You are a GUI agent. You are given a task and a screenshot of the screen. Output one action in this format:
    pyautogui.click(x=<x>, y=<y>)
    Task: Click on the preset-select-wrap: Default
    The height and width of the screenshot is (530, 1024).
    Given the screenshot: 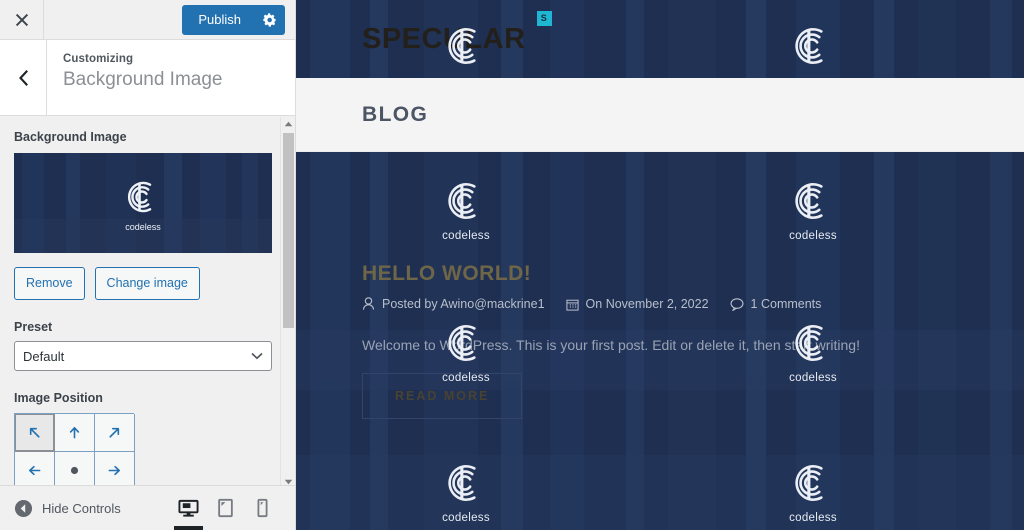 What is the action you would take?
    pyautogui.click(x=143, y=356)
    